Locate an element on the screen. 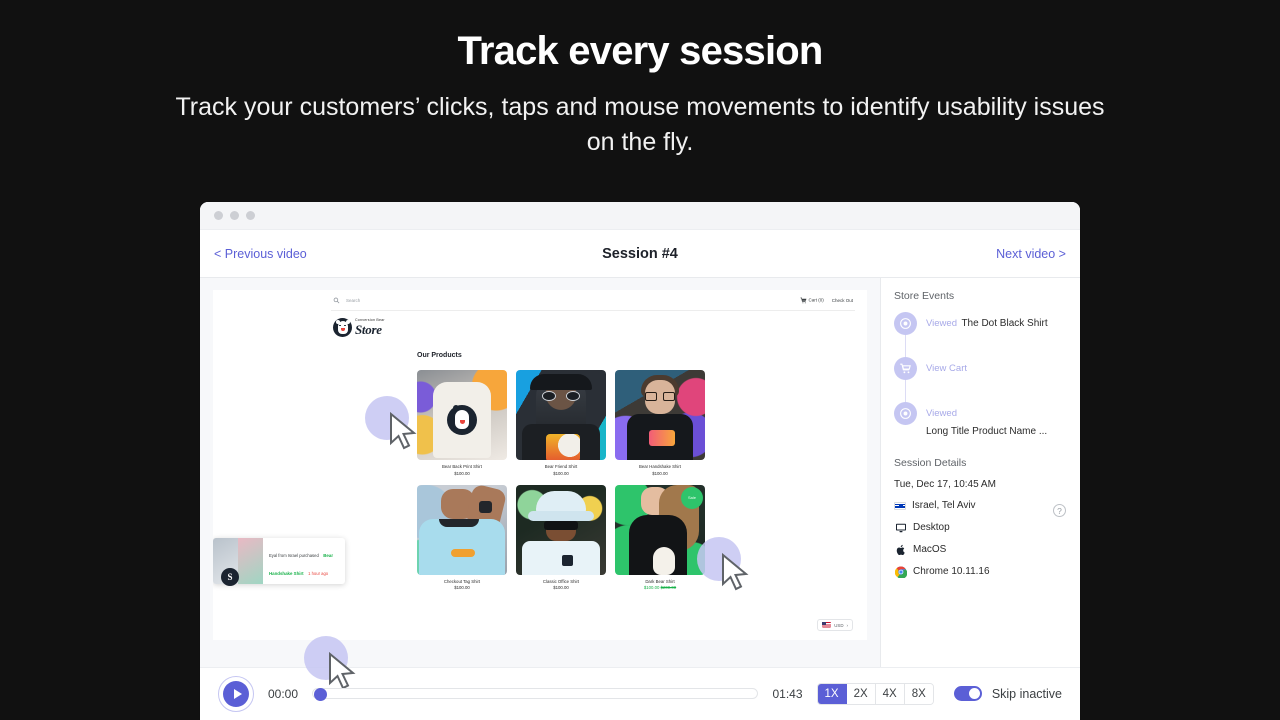  play-button is located at coordinates (236, 693).